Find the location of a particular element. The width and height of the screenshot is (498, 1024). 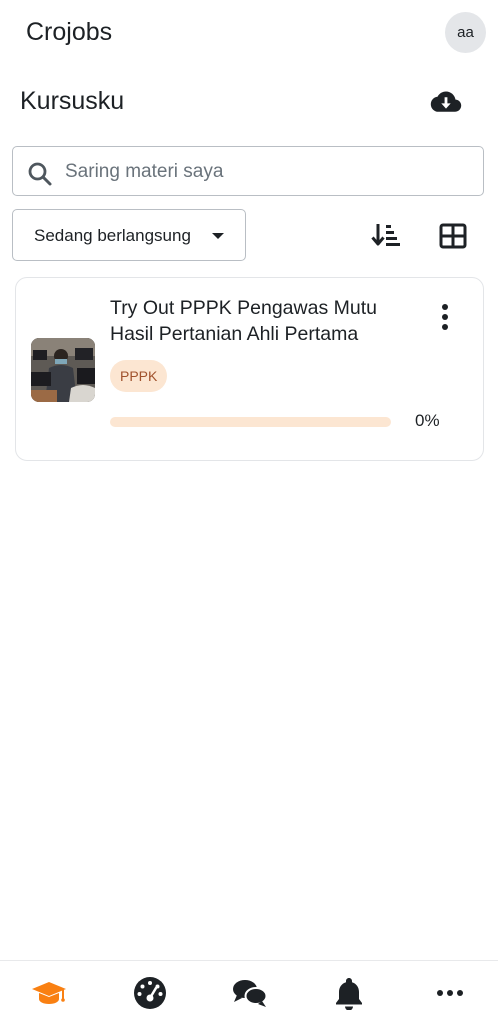

caret-down-icon is located at coordinates (218, 236).